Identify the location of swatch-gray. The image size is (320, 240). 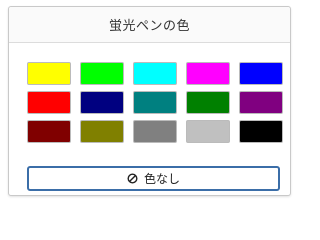
(155, 131).